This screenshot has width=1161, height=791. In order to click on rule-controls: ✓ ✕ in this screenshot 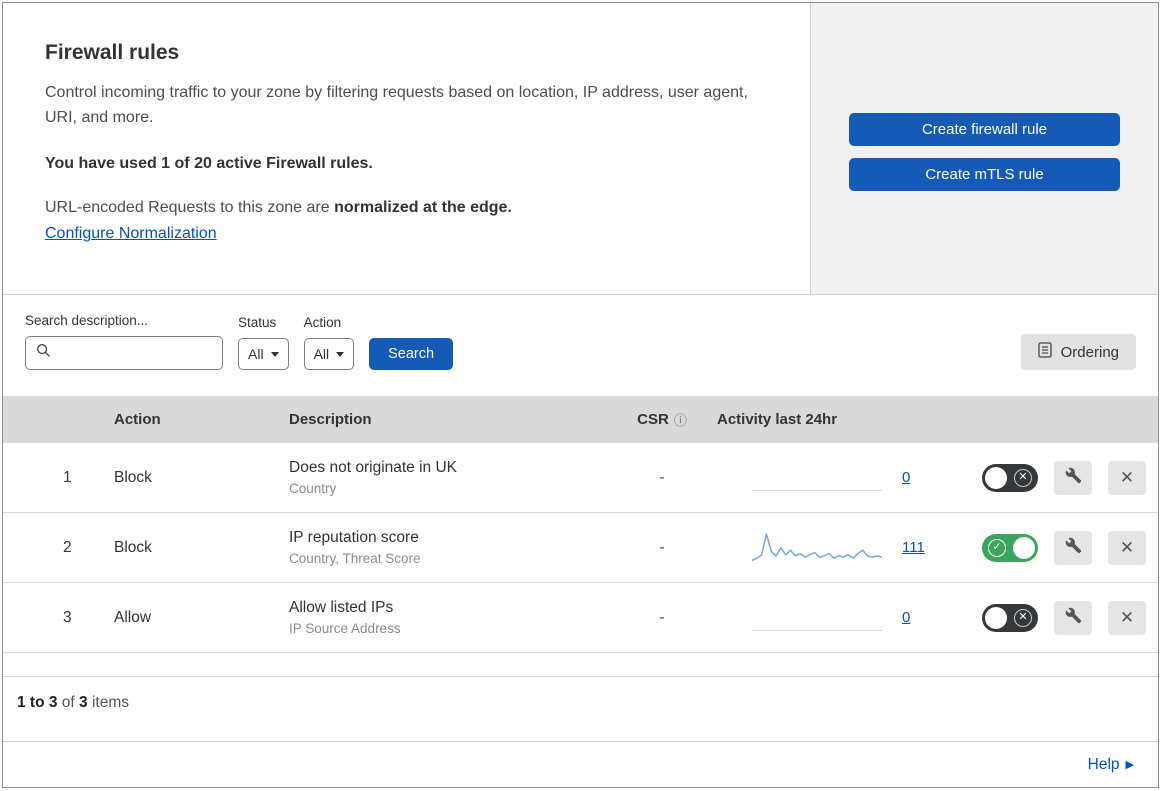, I will do `click(1060, 547)`.